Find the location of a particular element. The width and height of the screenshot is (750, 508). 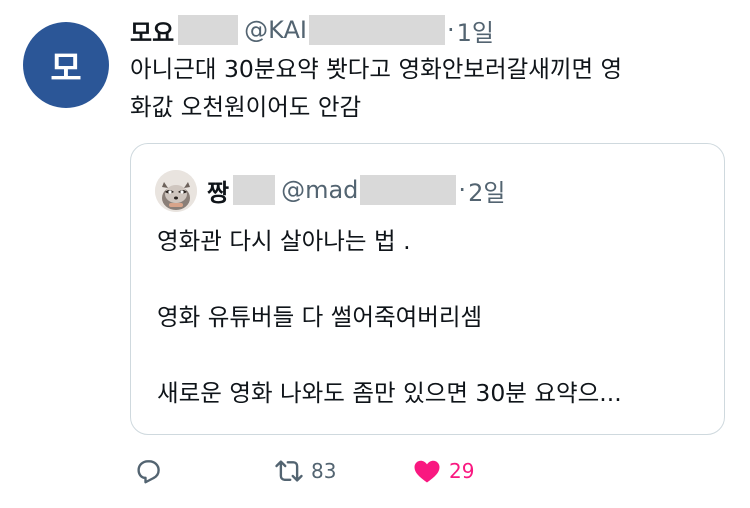

like-button: 29 is located at coordinates (442, 471).